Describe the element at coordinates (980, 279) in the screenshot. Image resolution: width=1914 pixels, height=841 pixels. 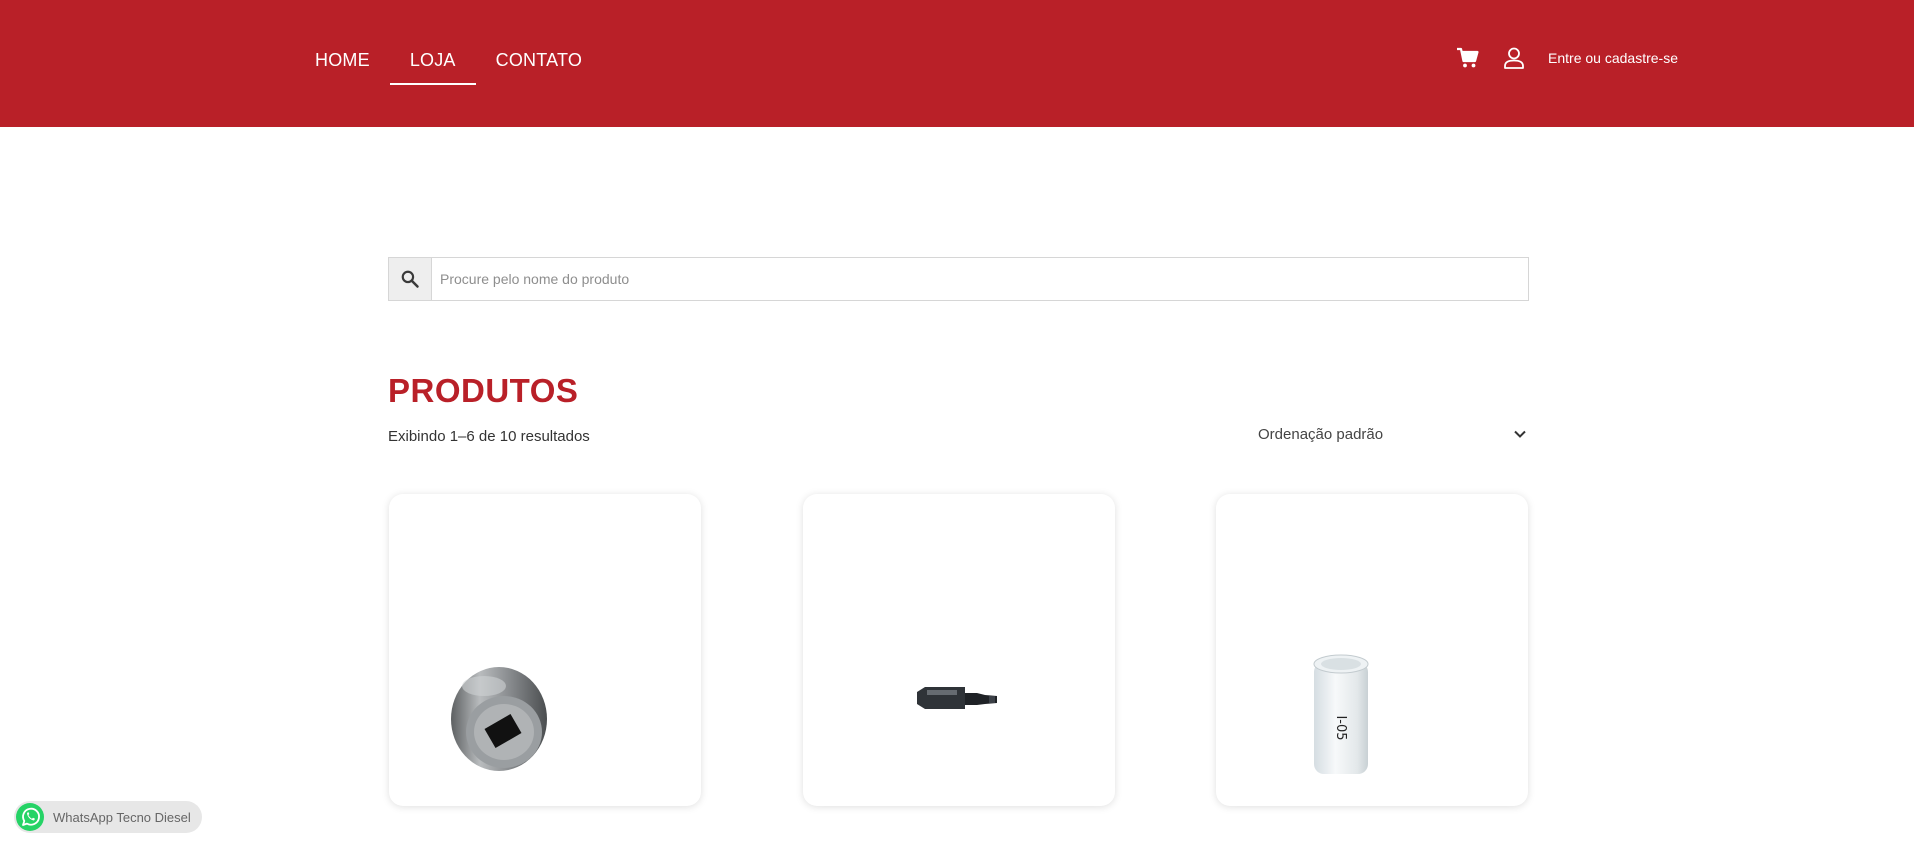
I see `search-input` at that location.